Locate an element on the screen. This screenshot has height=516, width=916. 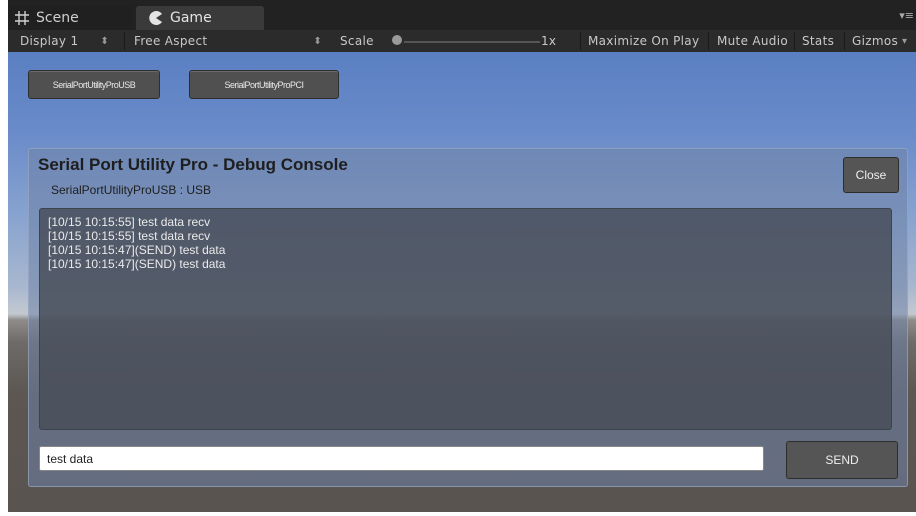
tab-scene: Scene is located at coordinates (70, 18).